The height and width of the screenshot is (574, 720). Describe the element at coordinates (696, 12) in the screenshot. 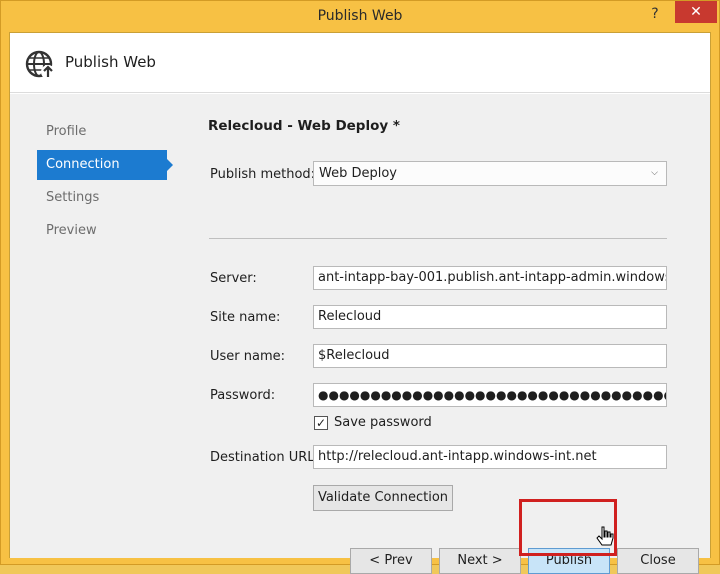

I see `window-close-button: ✕` at that location.